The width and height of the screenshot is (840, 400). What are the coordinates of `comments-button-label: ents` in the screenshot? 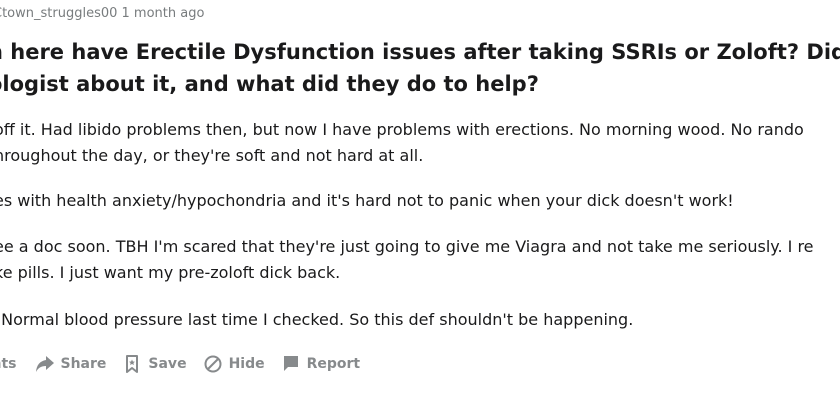 It's located at (8, 364).